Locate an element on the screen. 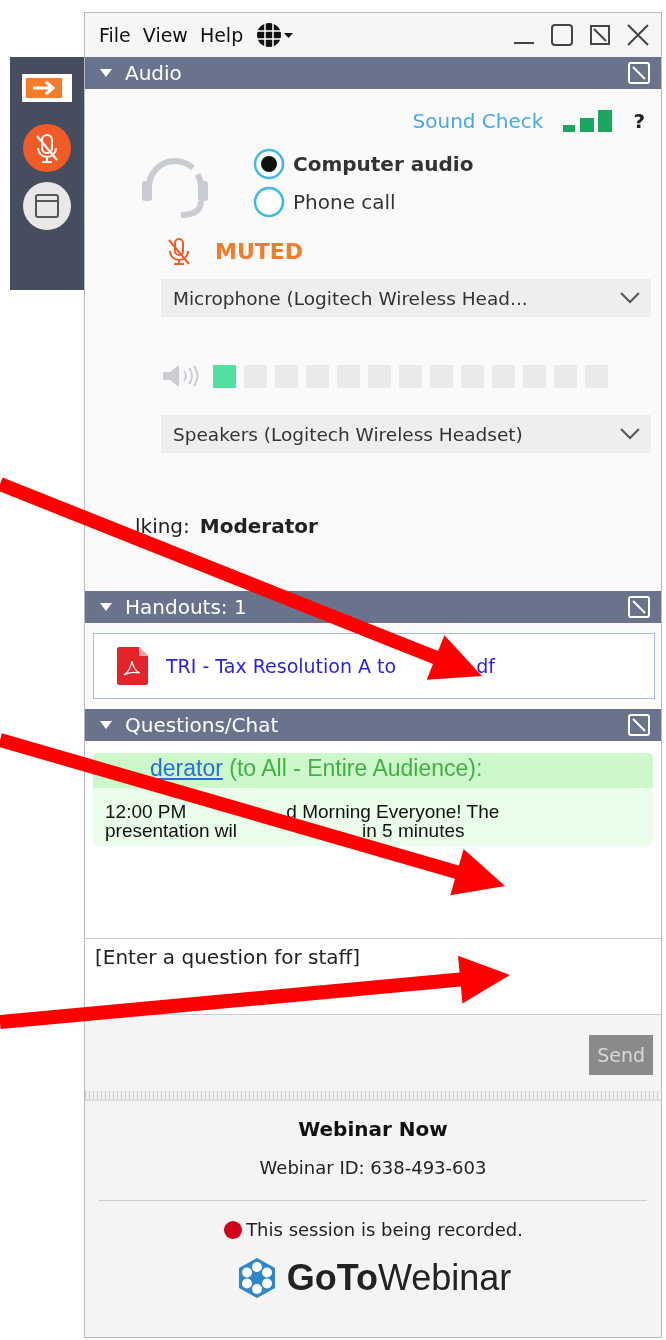  panel-header: Questions/Chat is located at coordinates (373, 725).